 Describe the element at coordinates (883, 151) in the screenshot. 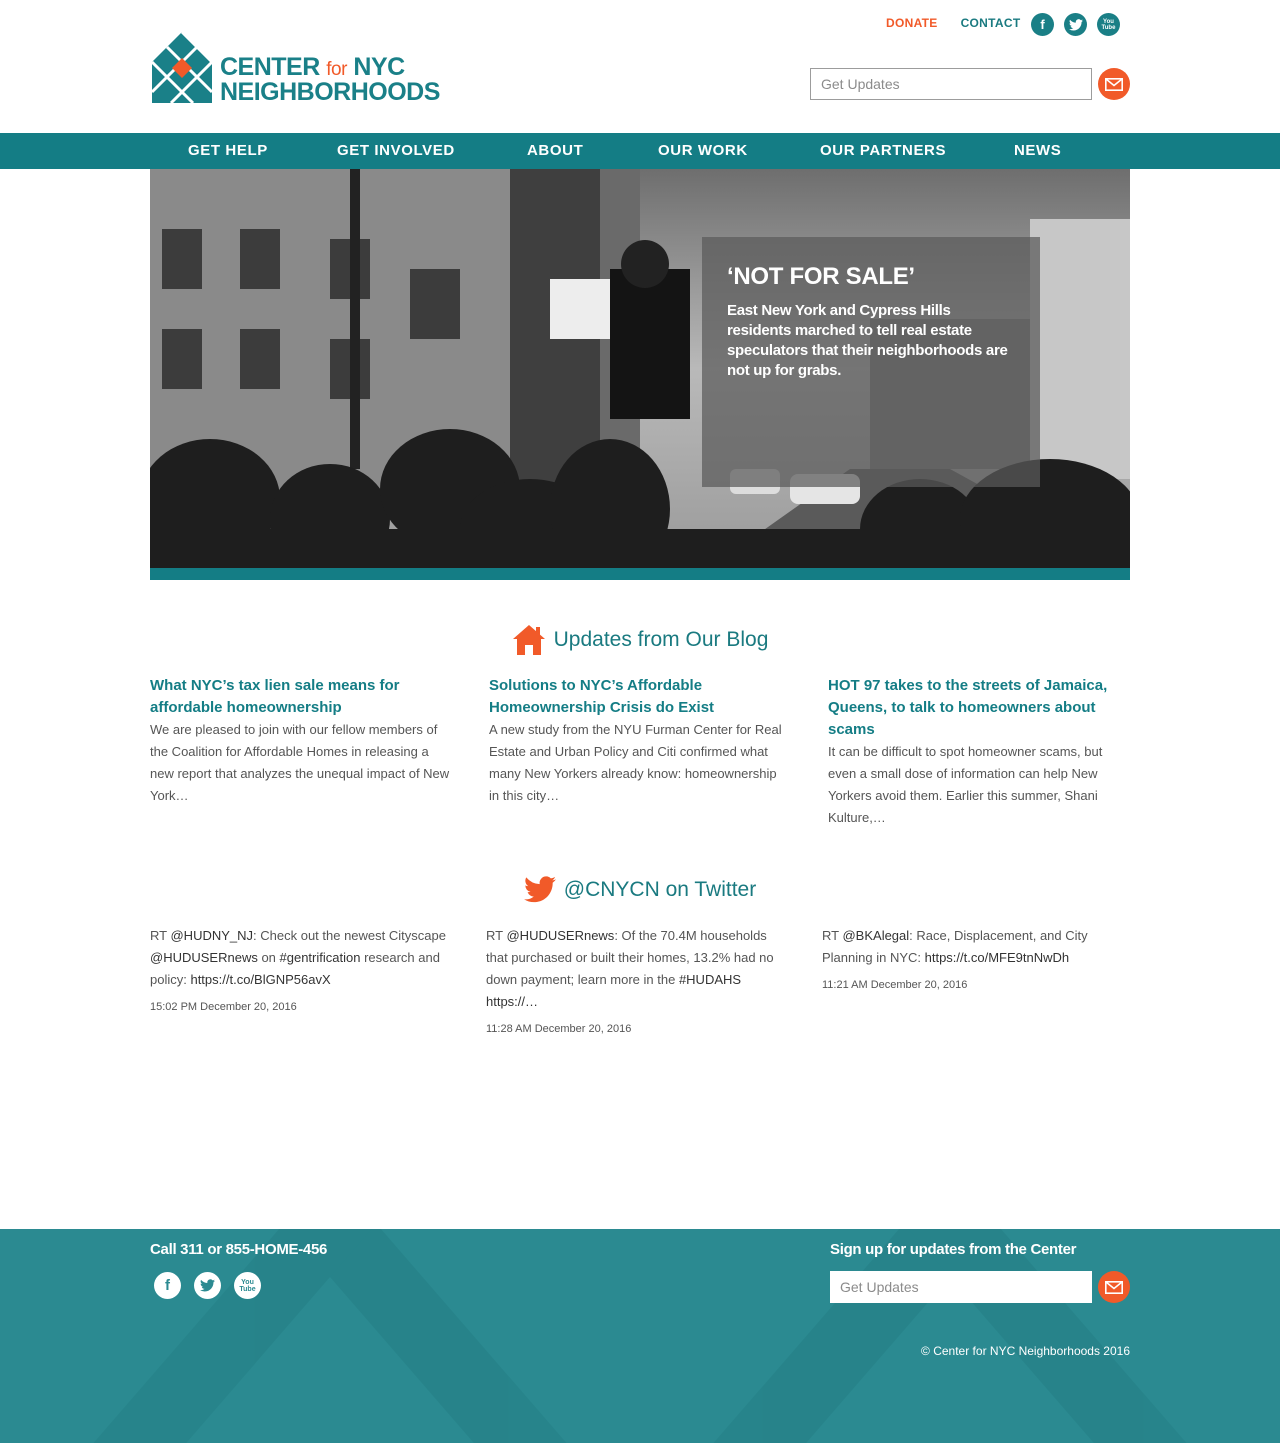

I see `nav-item-our-partners: OUR PARTNERS` at that location.